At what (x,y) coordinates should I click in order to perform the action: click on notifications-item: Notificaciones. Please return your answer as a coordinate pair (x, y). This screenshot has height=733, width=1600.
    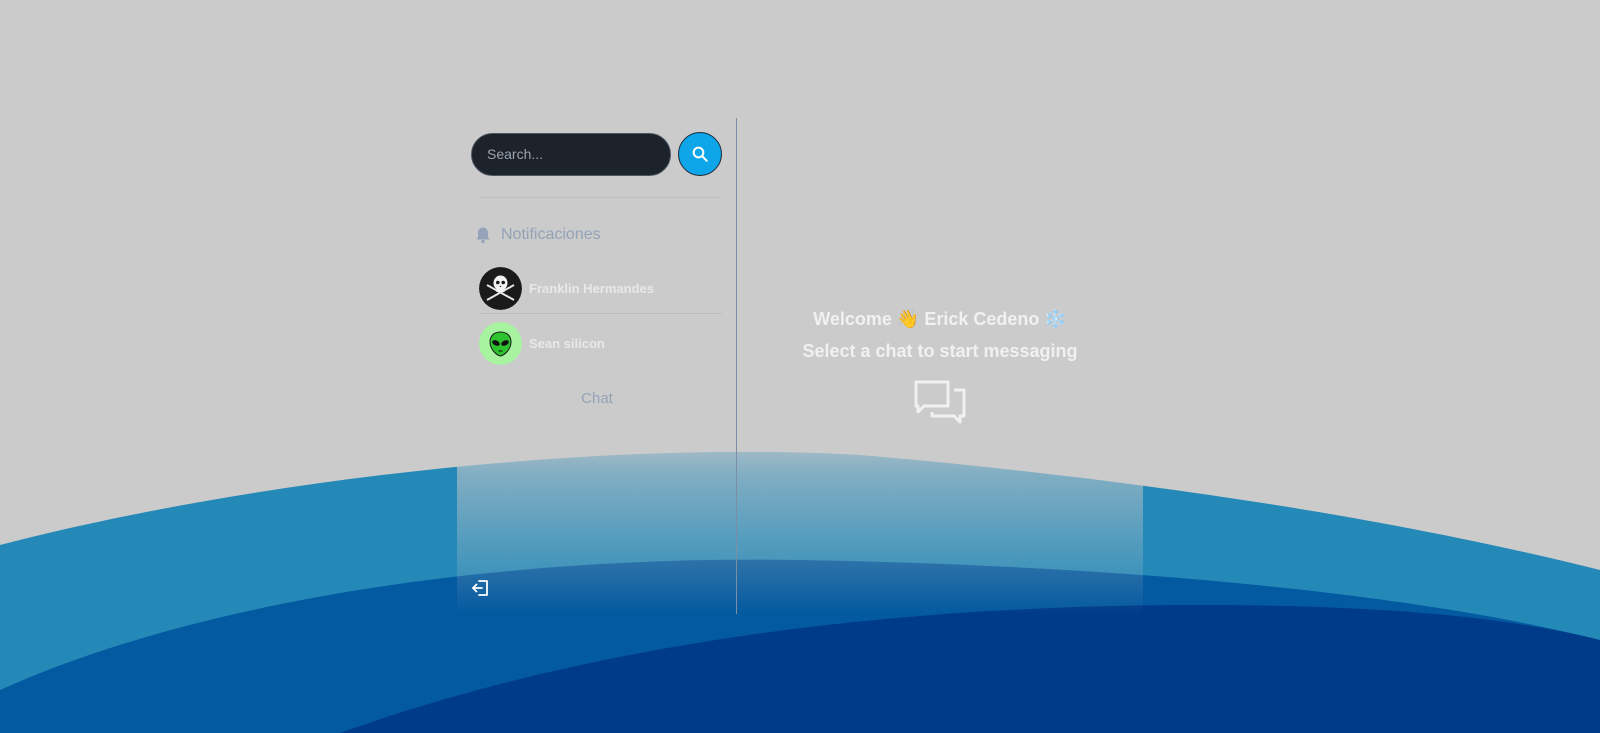
    Looking at the image, I should click on (538, 235).